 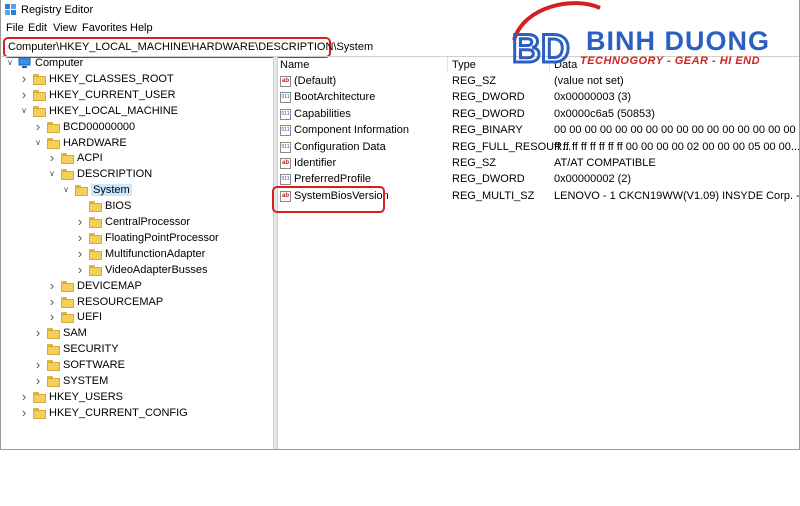 What do you see at coordinates (155, 253) in the screenshot?
I see `tree-item-label: MultifunctionAdapter` at bounding box center [155, 253].